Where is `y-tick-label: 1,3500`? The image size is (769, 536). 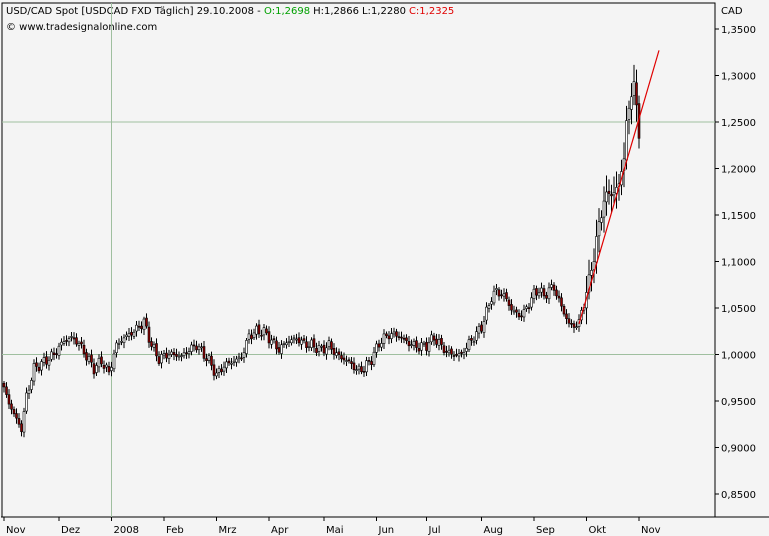
y-tick-label: 1,3500 is located at coordinates (738, 30).